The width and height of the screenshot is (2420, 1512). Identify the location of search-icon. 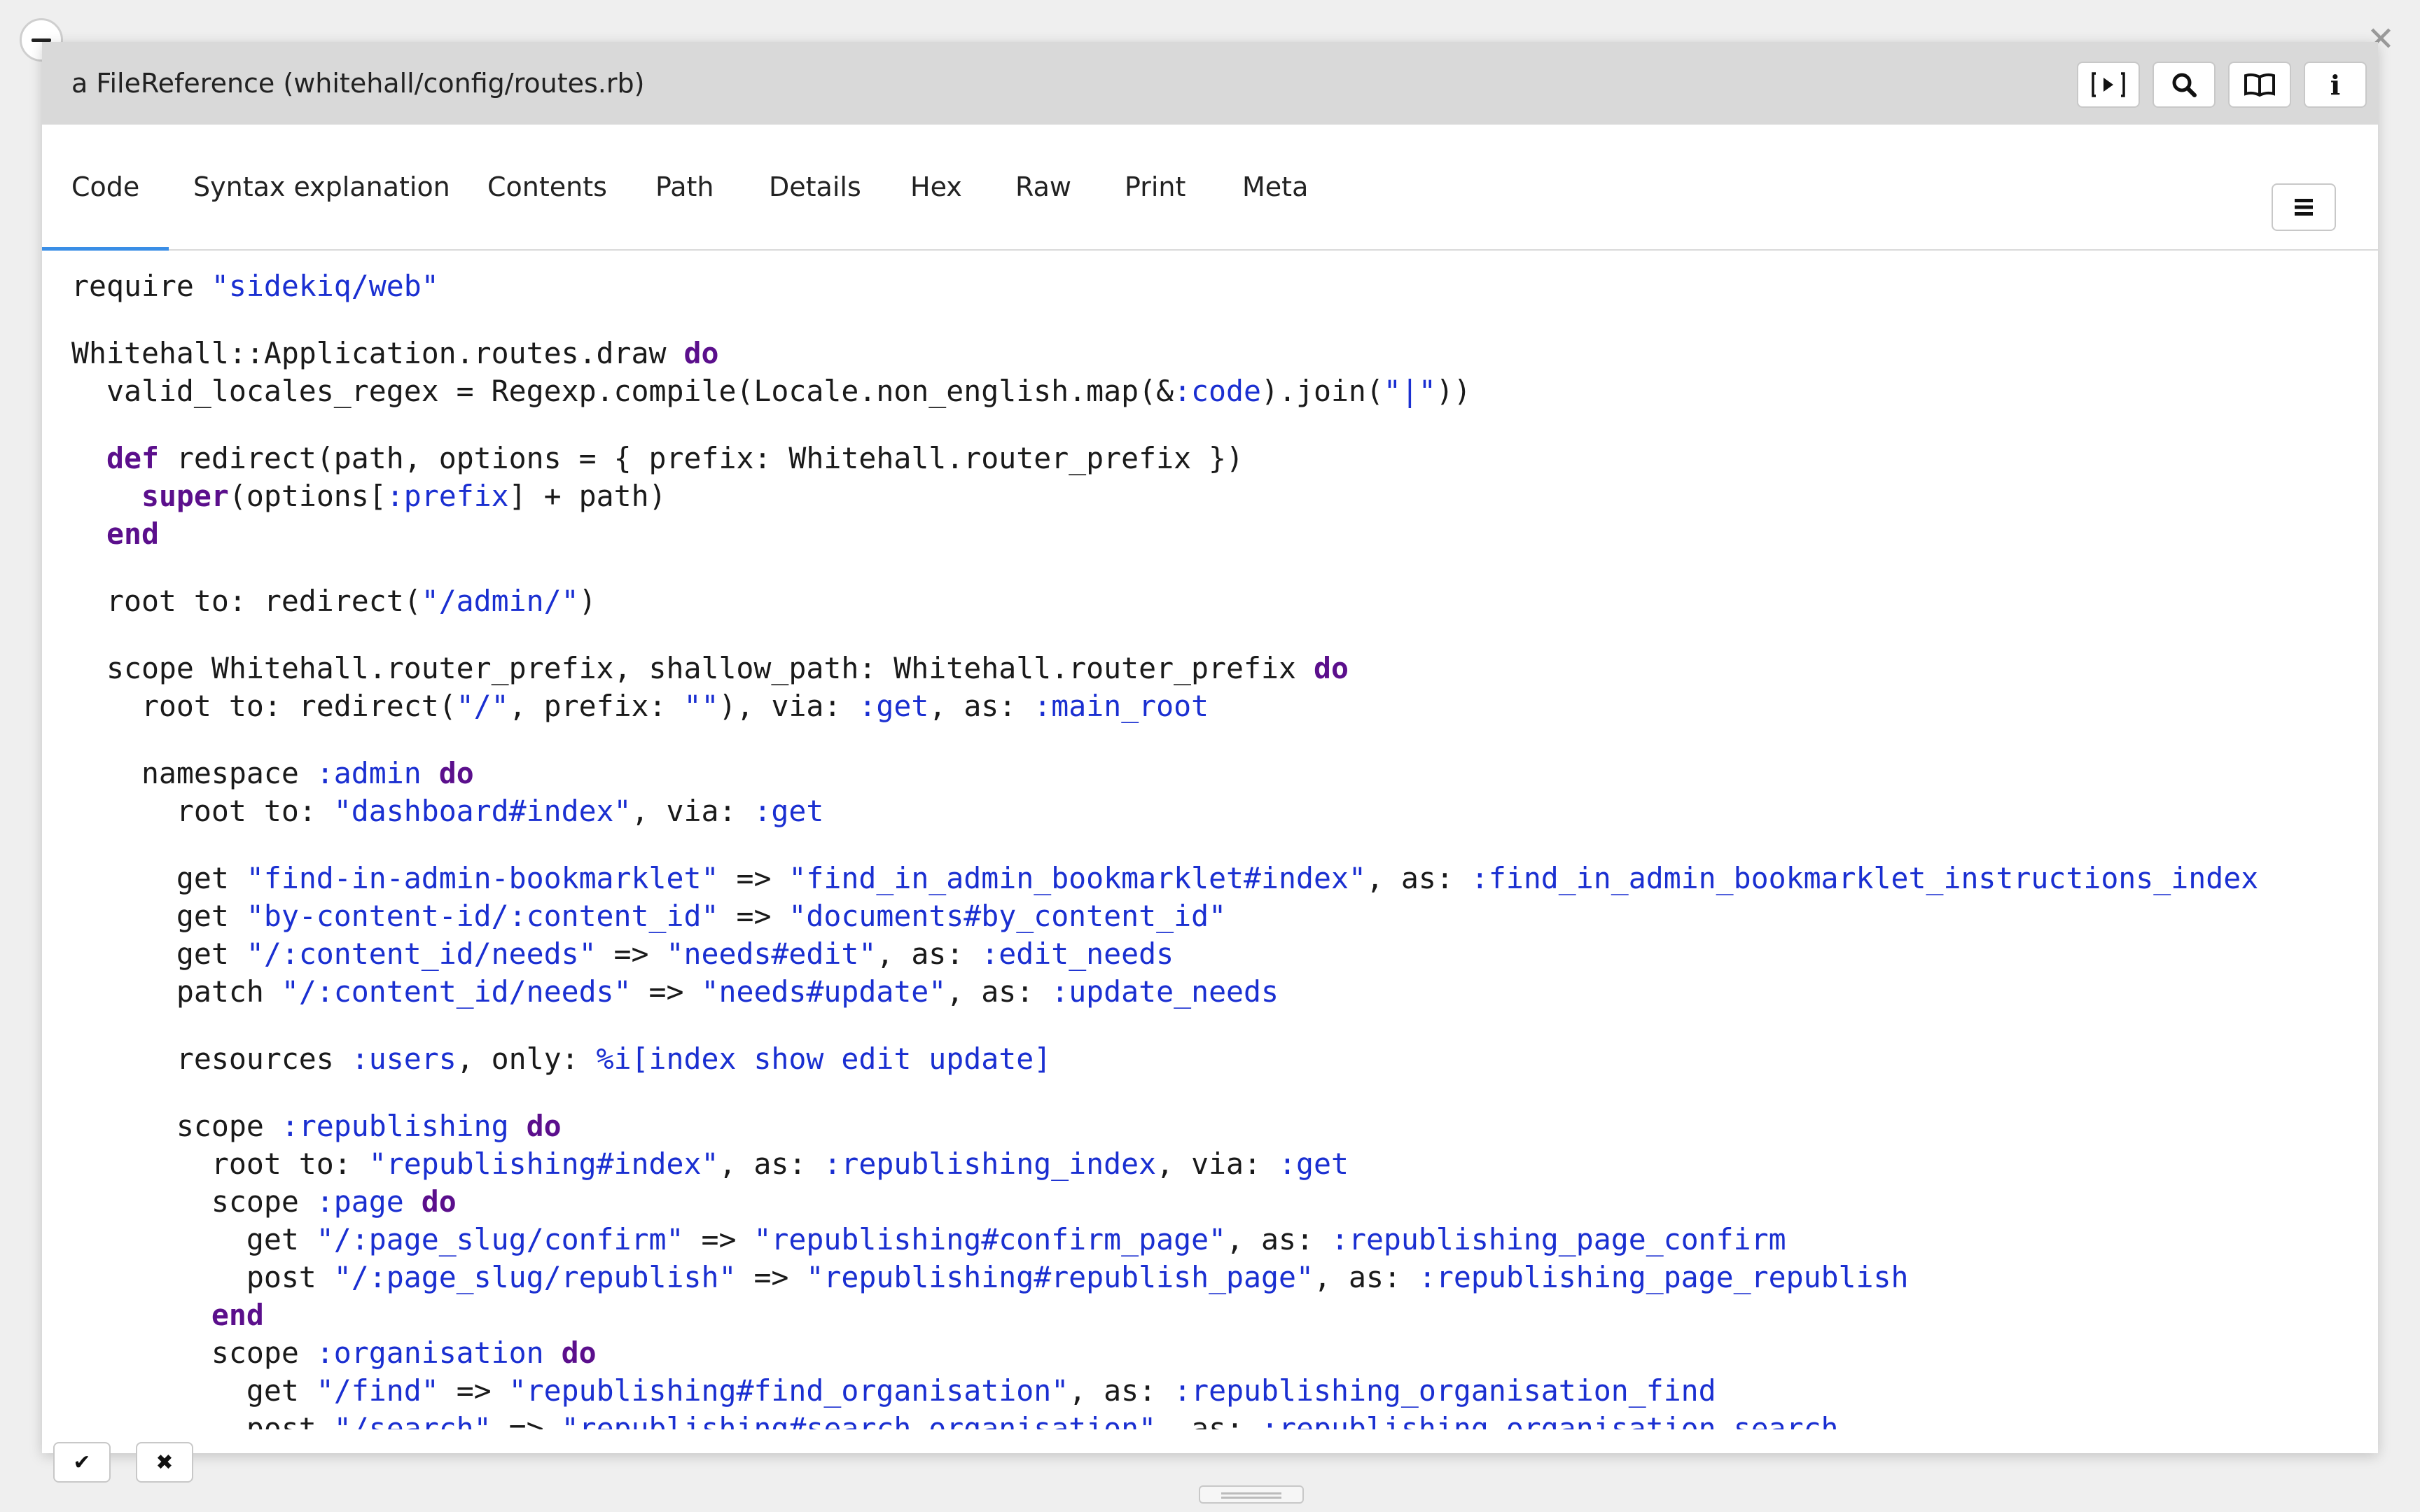
(2184, 85).